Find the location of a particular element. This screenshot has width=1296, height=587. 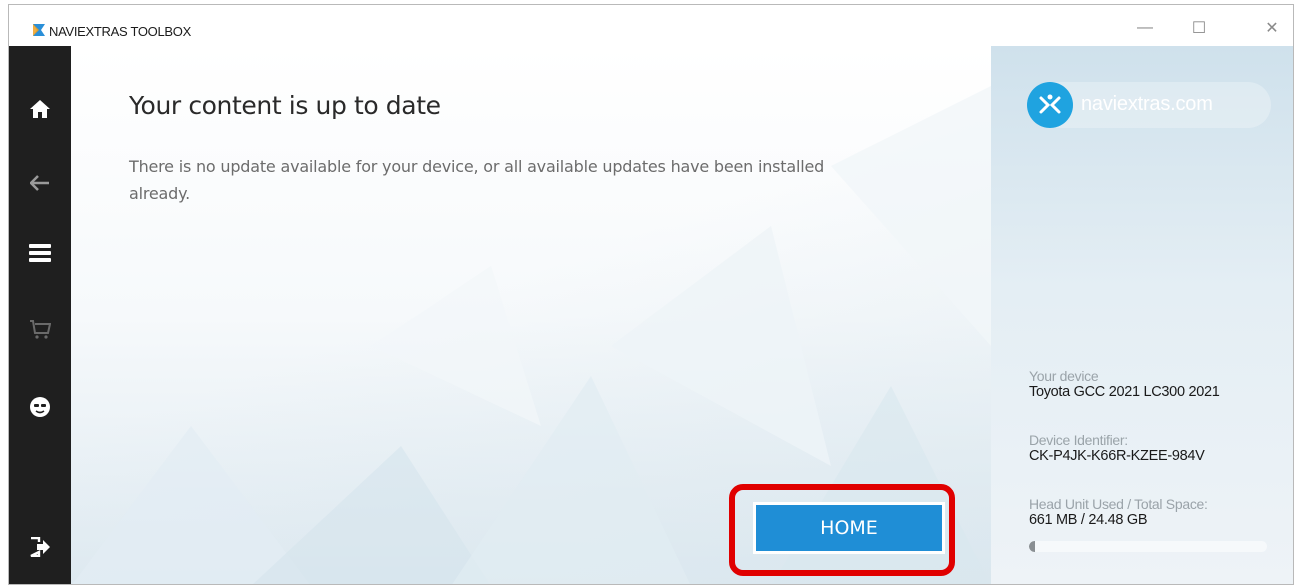

identifier-value: CK-P4JK-K66R-KZEE-984V is located at coordinates (1117, 456).